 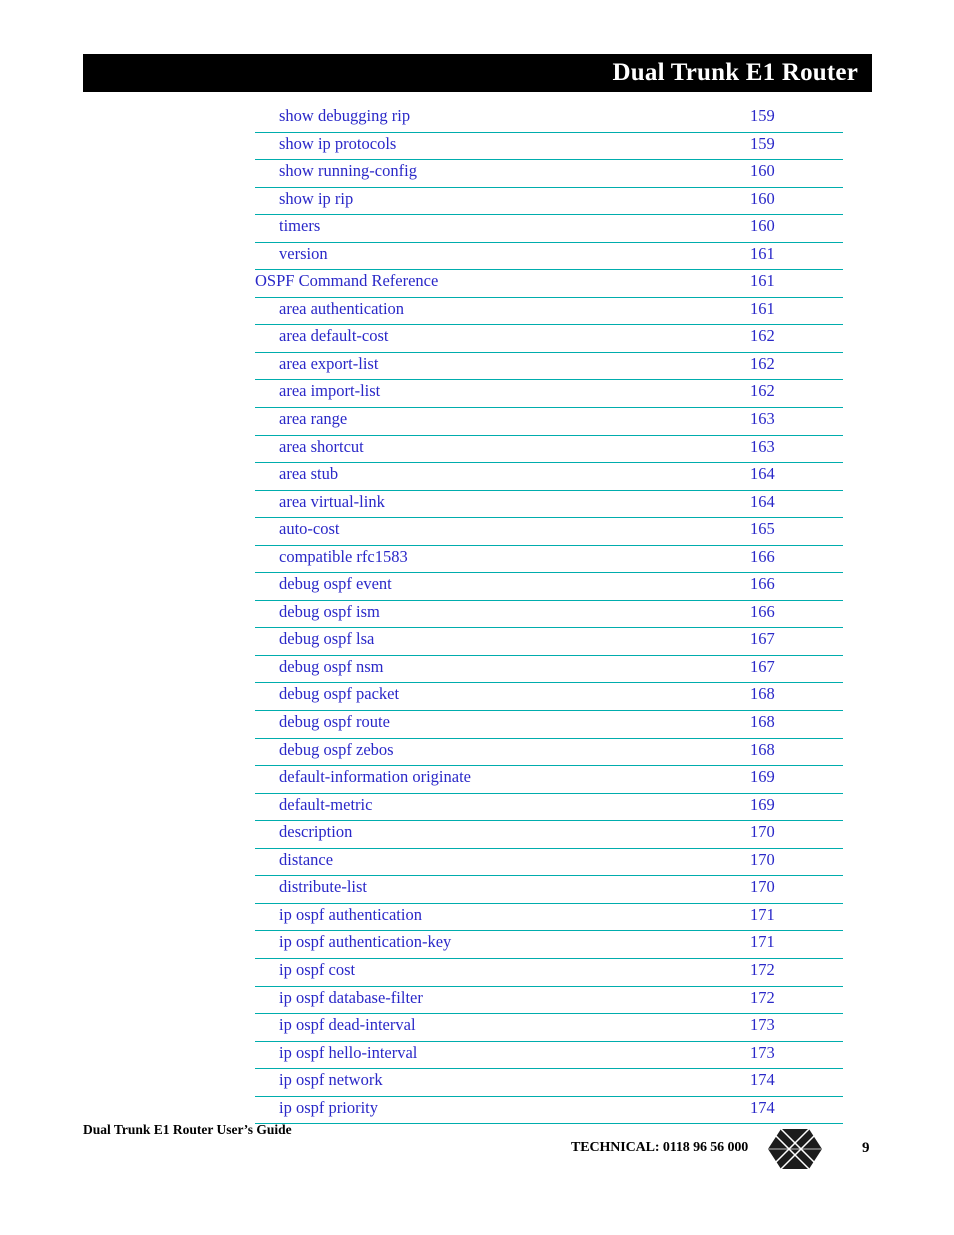 What do you see at coordinates (303, 254) in the screenshot?
I see `toc-entry-label: version` at bounding box center [303, 254].